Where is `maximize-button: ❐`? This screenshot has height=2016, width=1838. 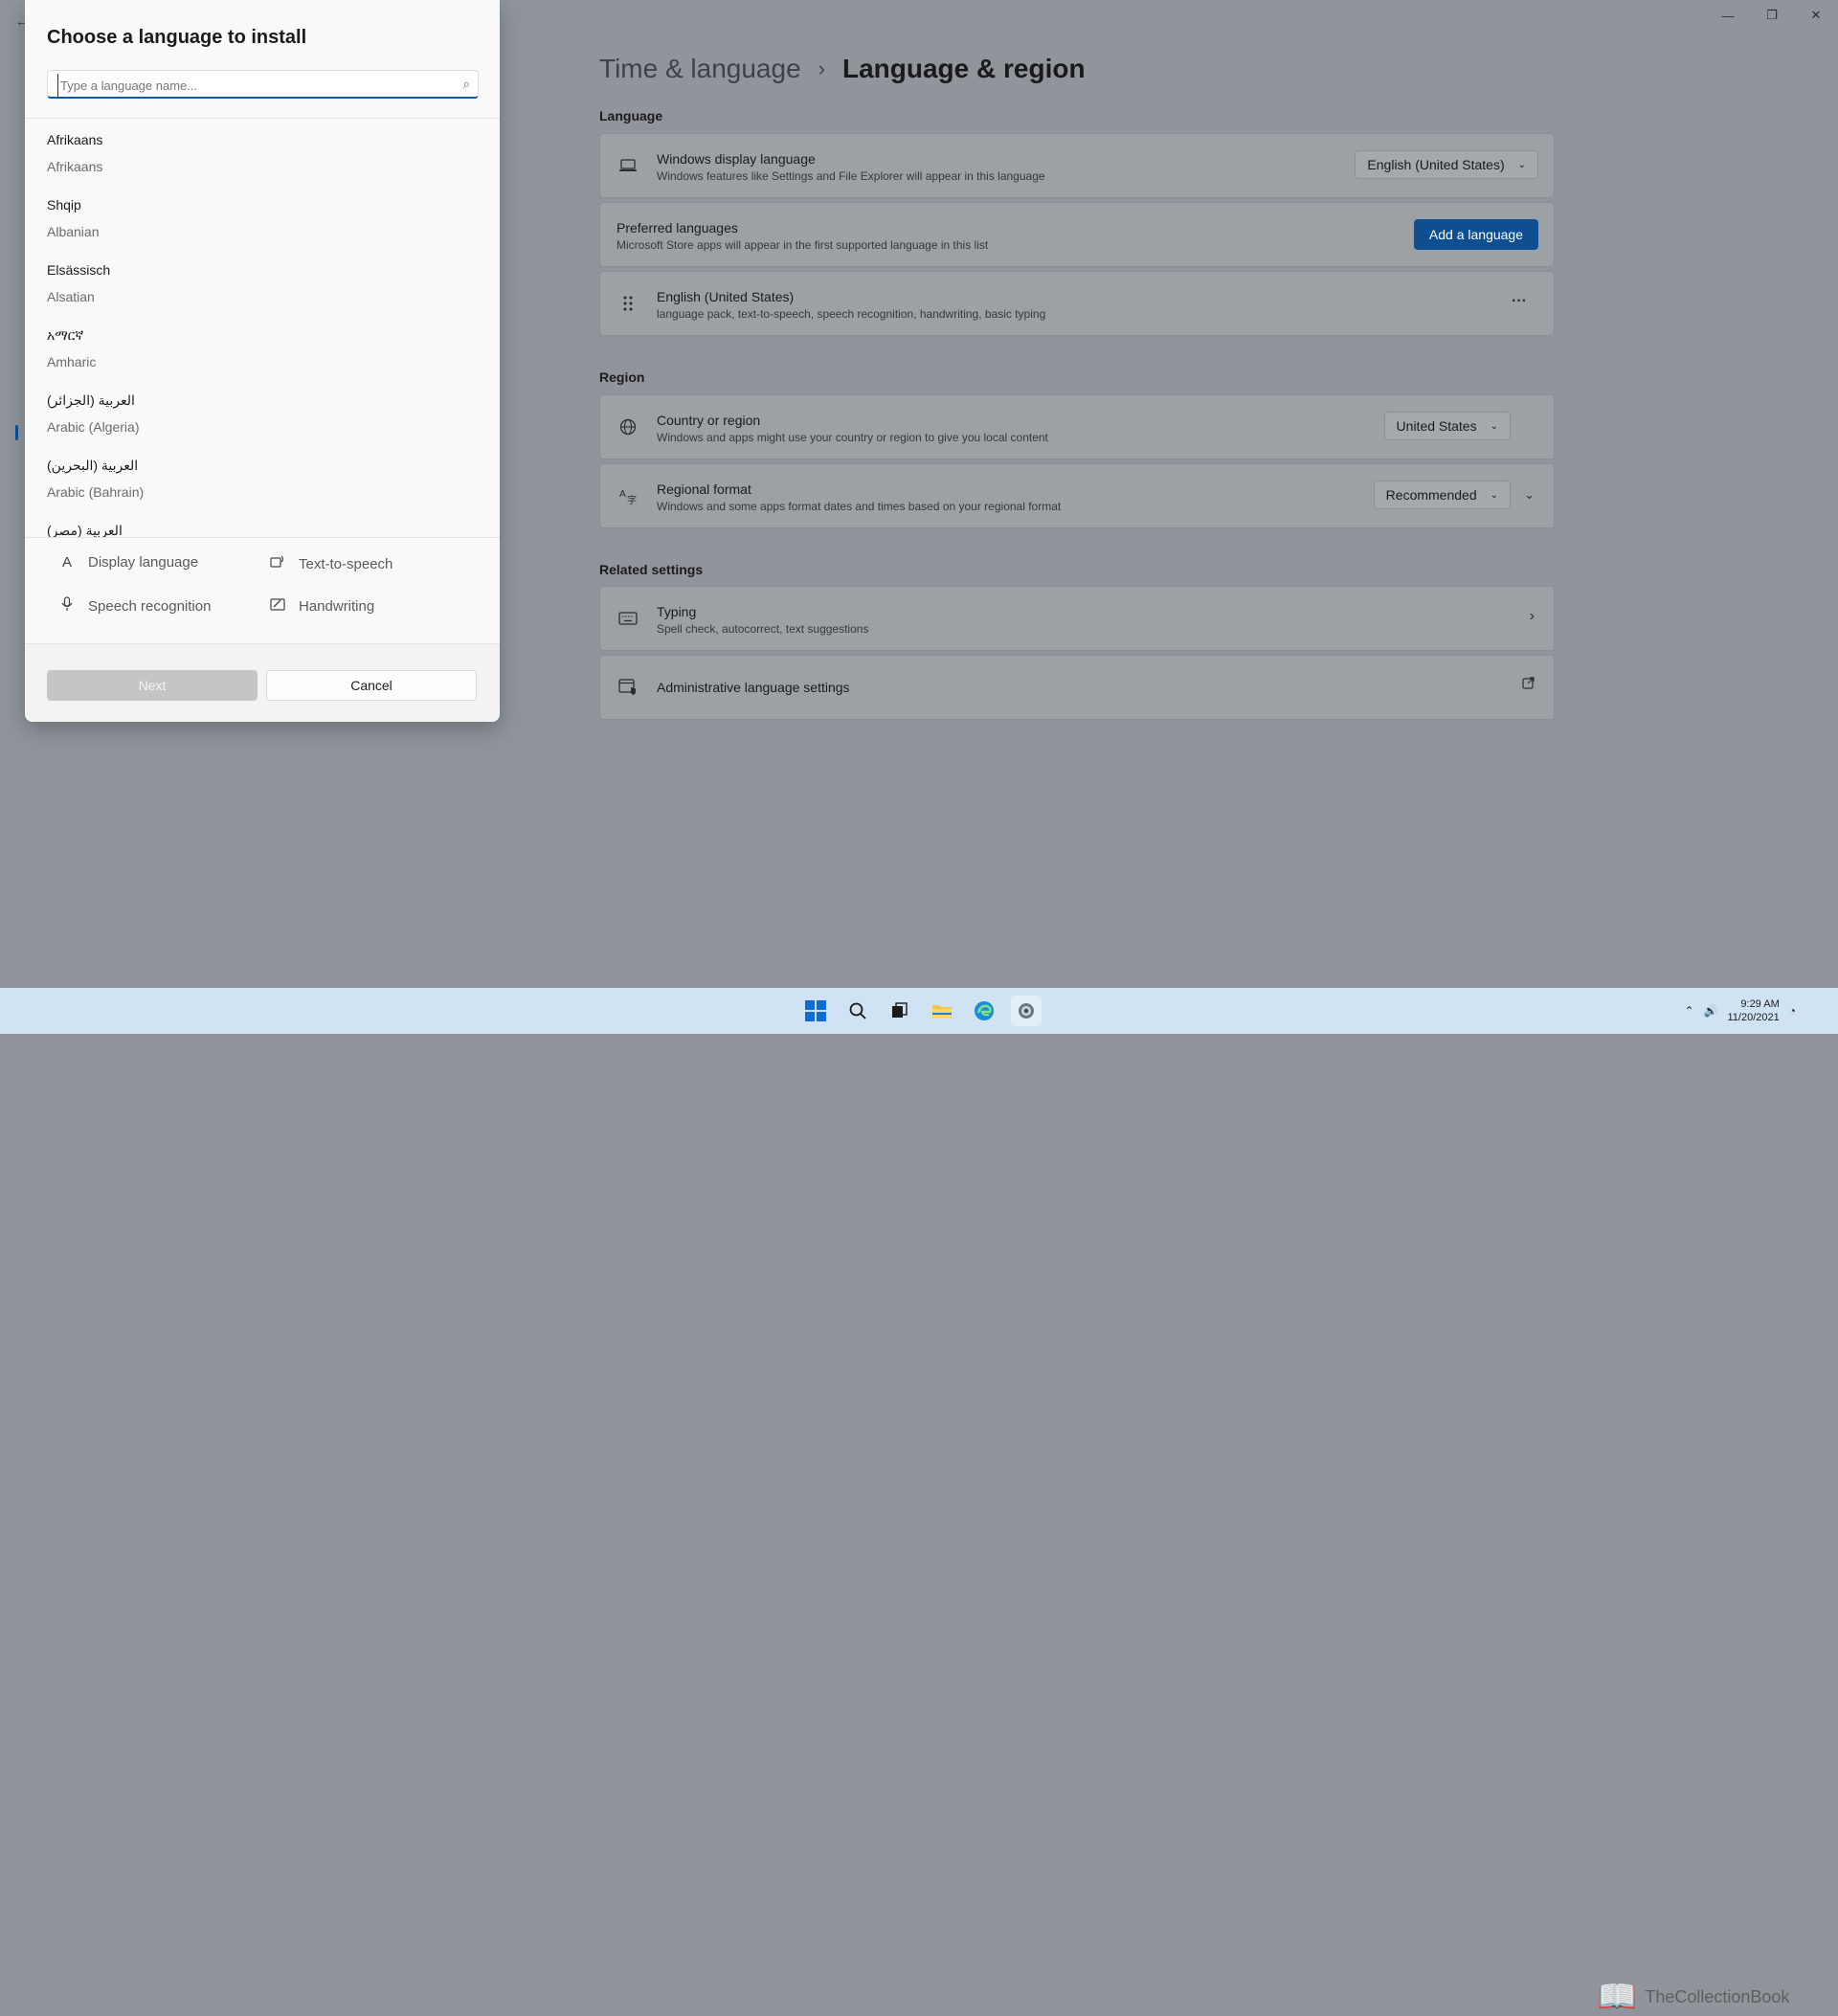
maximize-button: ❐ is located at coordinates (1772, 16).